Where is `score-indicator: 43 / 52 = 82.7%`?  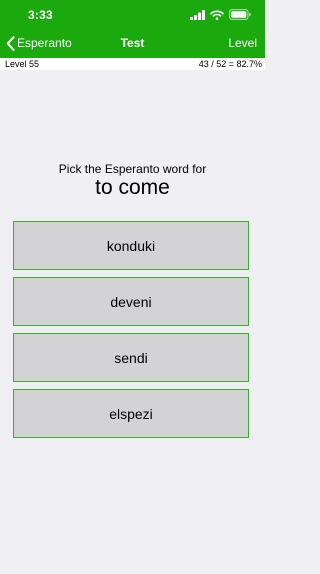 score-indicator: 43 / 52 = 82.7% is located at coordinates (230, 64).